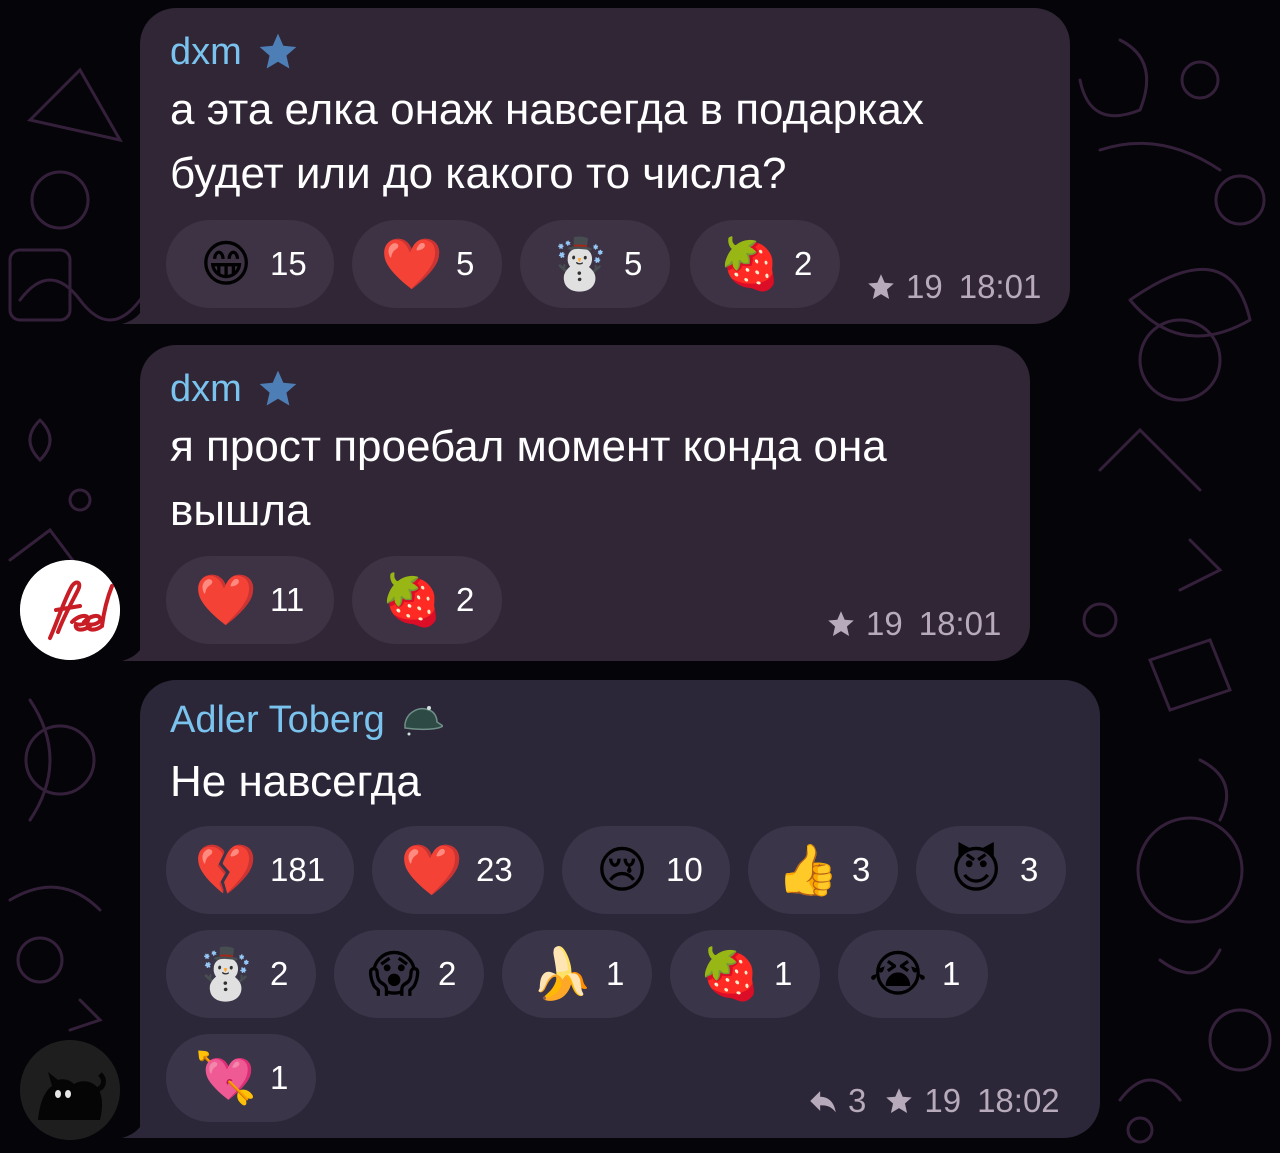 The width and height of the screenshot is (1280, 1153). What do you see at coordinates (287, 599) in the screenshot?
I see `reaction-count: 11` at bounding box center [287, 599].